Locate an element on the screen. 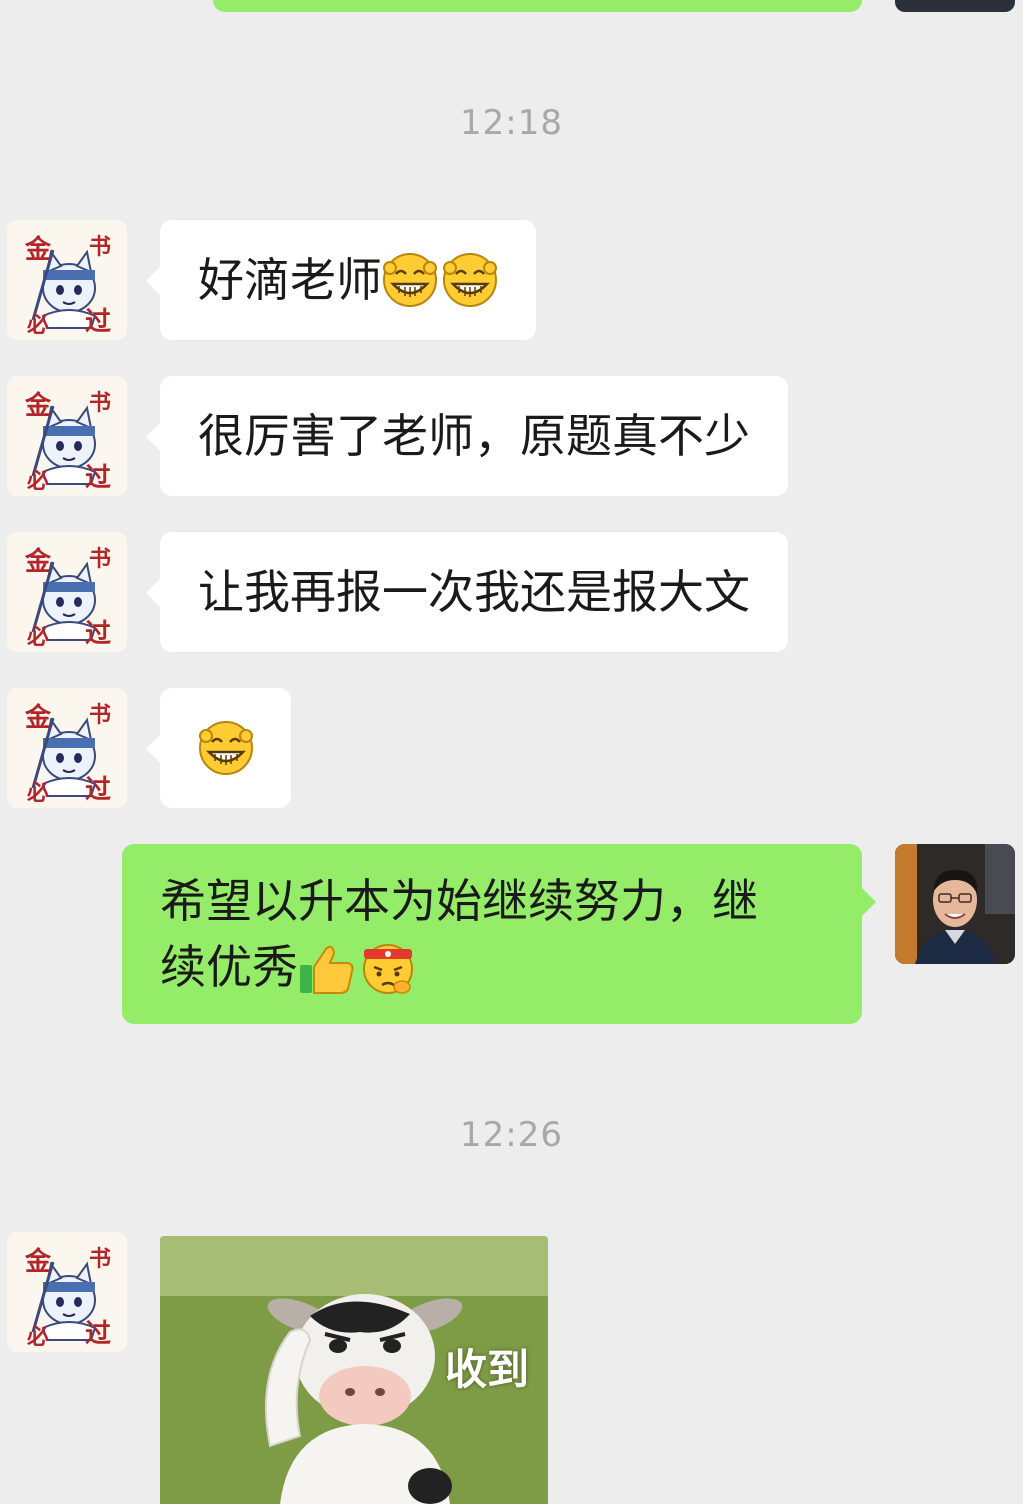 This screenshot has width=1023, height=1504. message-text-line: 续优秀 is located at coordinates (229, 967).